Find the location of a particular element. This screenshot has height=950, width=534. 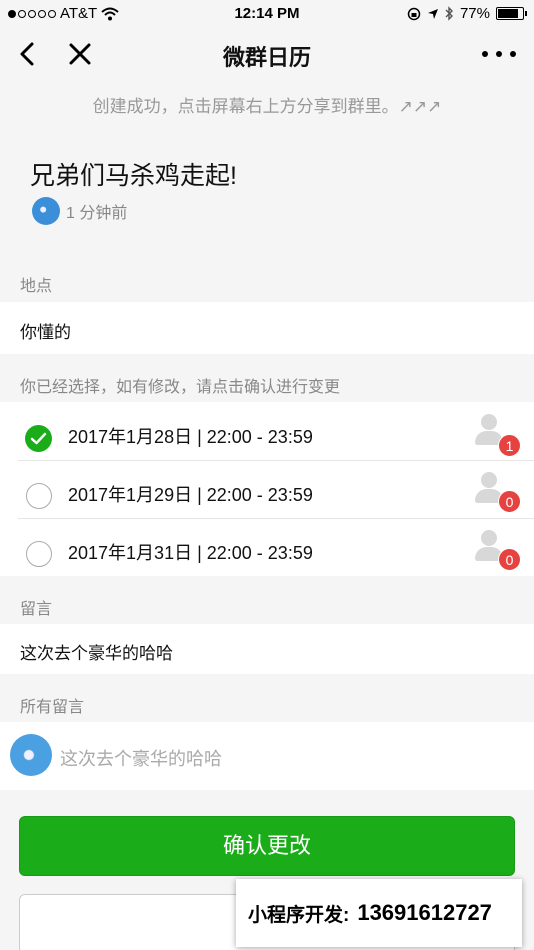

checked-icon is located at coordinates (38, 438).